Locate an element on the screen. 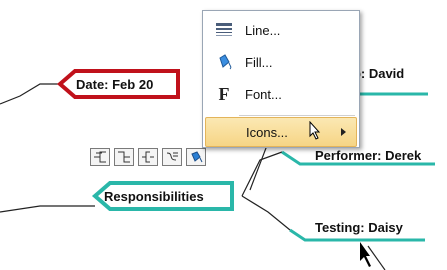 The height and width of the screenshot is (270, 447). bracket-layout-button is located at coordinates (148, 157).